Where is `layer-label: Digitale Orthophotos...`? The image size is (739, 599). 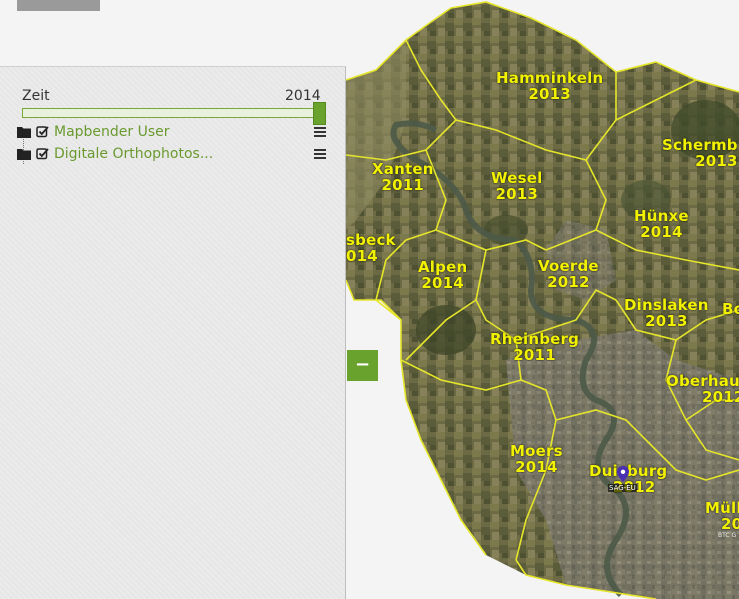
layer-label: Digitale Orthophotos... is located at coordinates (133, 154).